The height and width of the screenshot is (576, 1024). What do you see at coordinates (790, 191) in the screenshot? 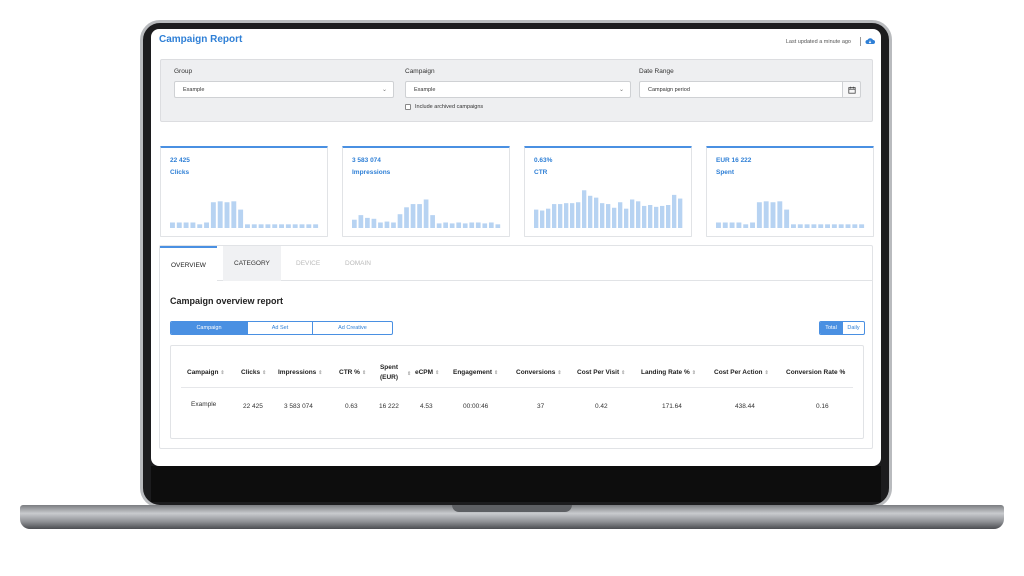
I see `kpi-card-spent: EUR 16 222 Spent` at bounding box center [790, 191].